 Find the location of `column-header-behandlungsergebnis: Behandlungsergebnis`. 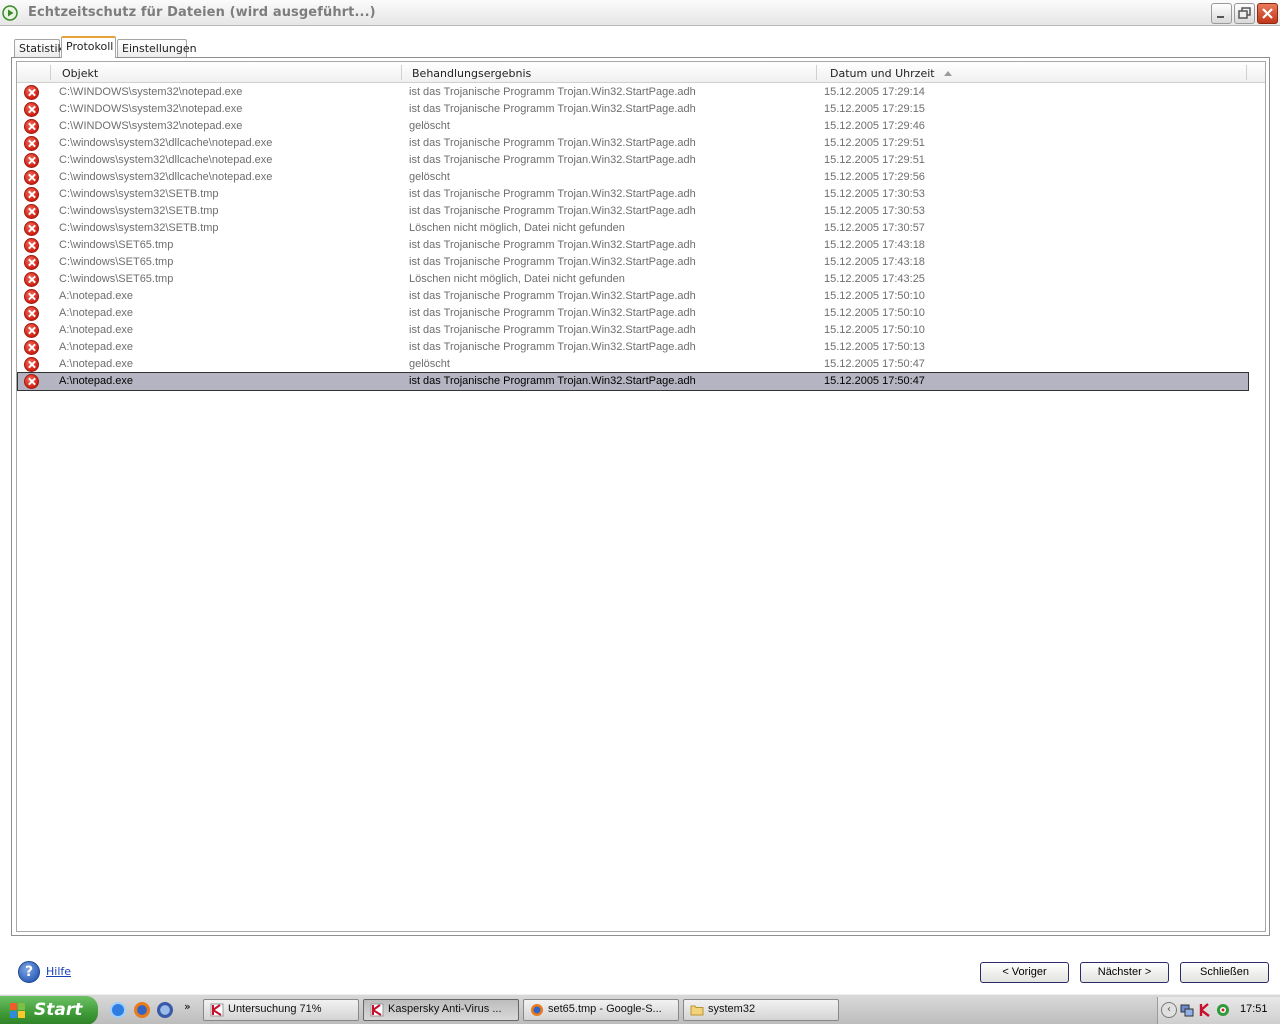

column-header-behandlungsergebnis: Behandlungsergebnis is located at coordinates (471, 72).